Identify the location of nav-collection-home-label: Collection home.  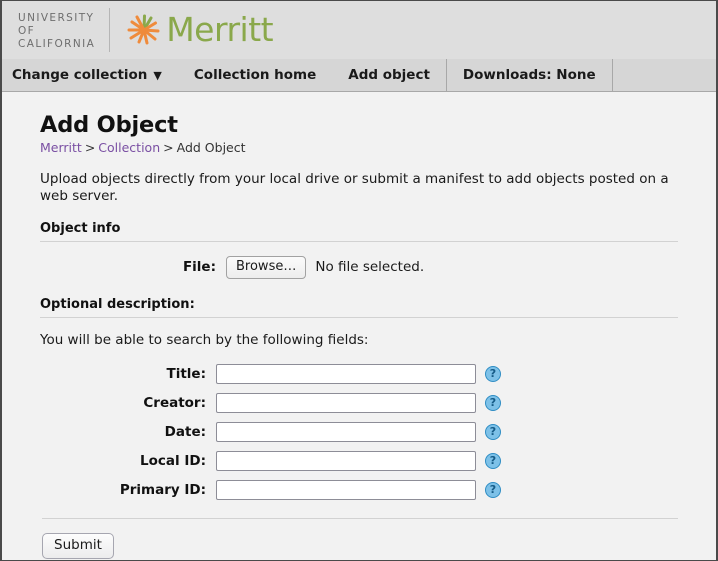
(255, 75).